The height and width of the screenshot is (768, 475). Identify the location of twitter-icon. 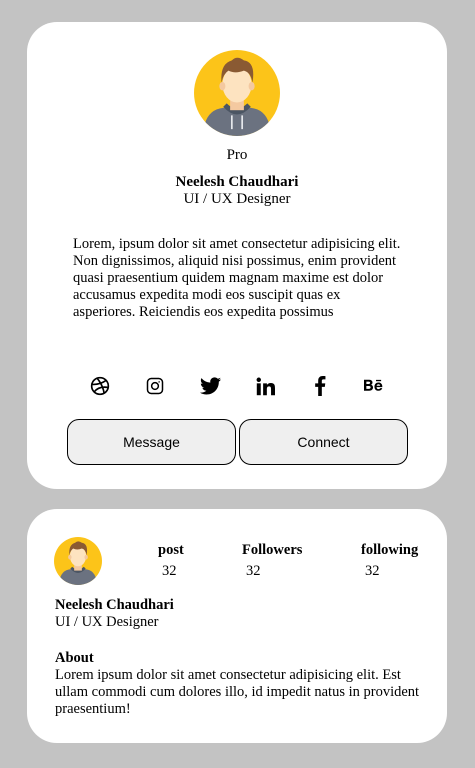
(210, 386).